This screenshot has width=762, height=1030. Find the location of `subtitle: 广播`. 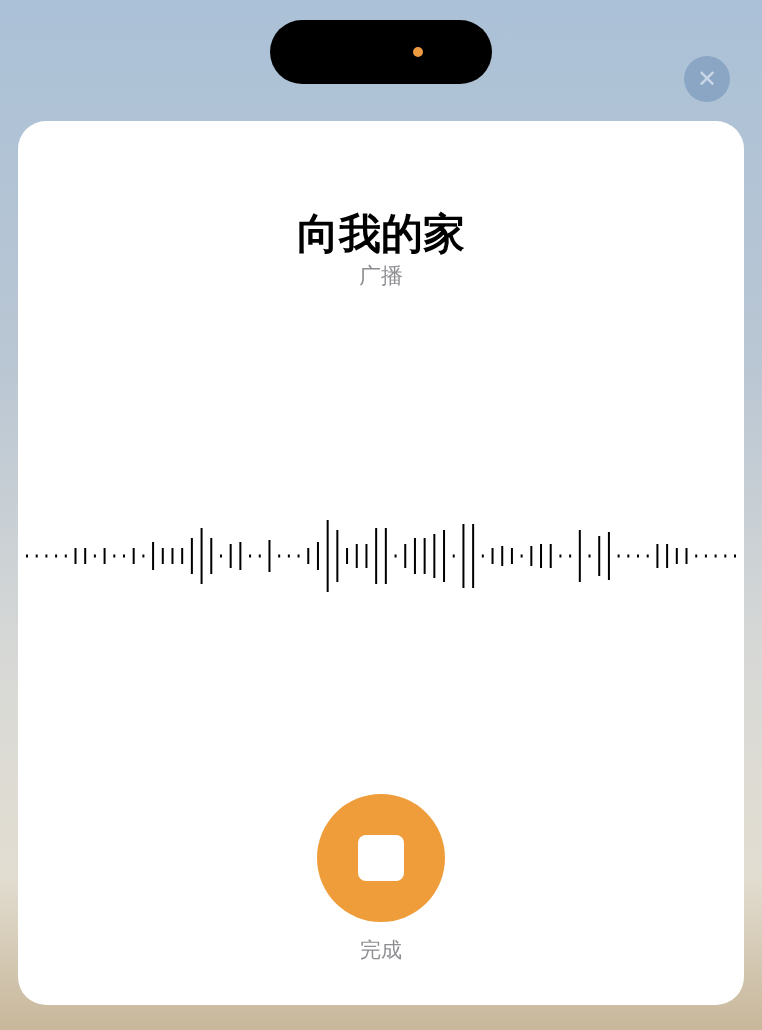

subtitle: 广播 is located at coordinates (381, 276).